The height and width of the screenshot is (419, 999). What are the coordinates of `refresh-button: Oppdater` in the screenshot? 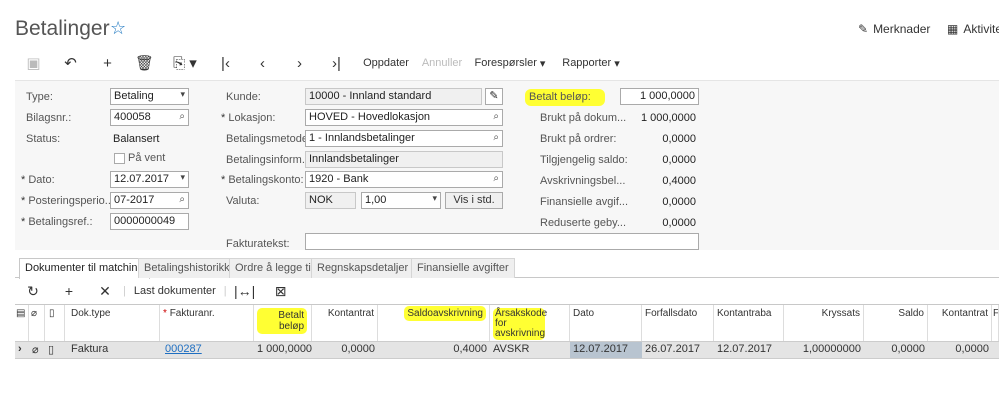 It's located at (386, 63).